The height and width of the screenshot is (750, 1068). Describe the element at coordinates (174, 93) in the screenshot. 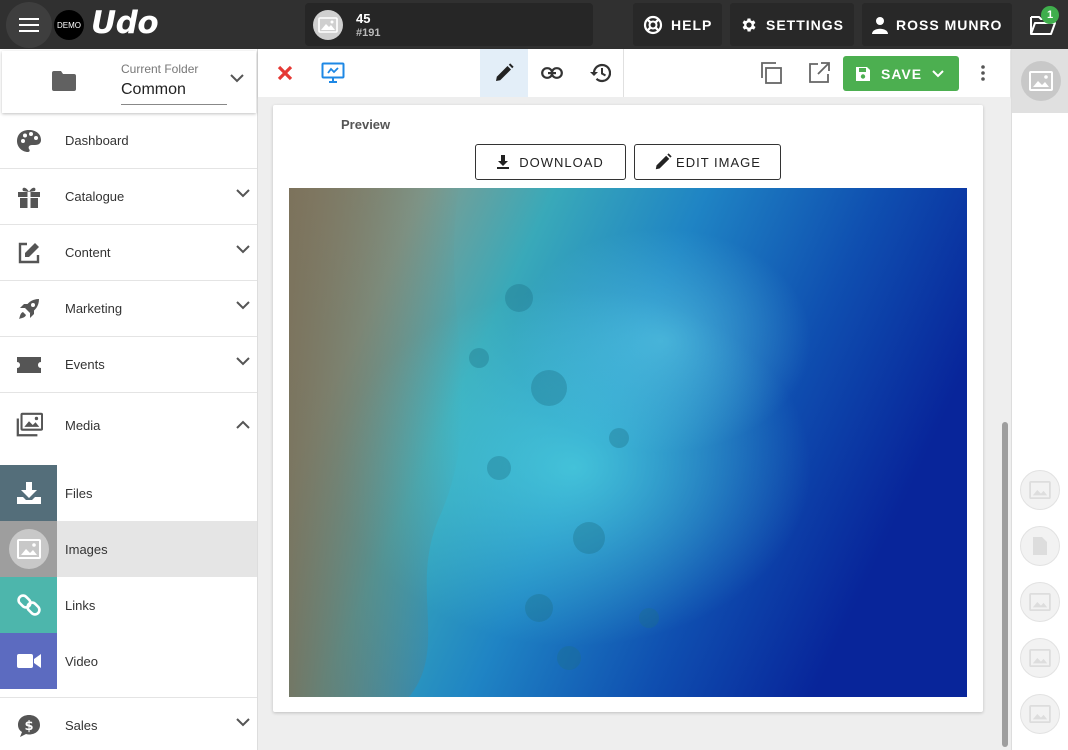

I see `current-folder-value: Common` at that location.